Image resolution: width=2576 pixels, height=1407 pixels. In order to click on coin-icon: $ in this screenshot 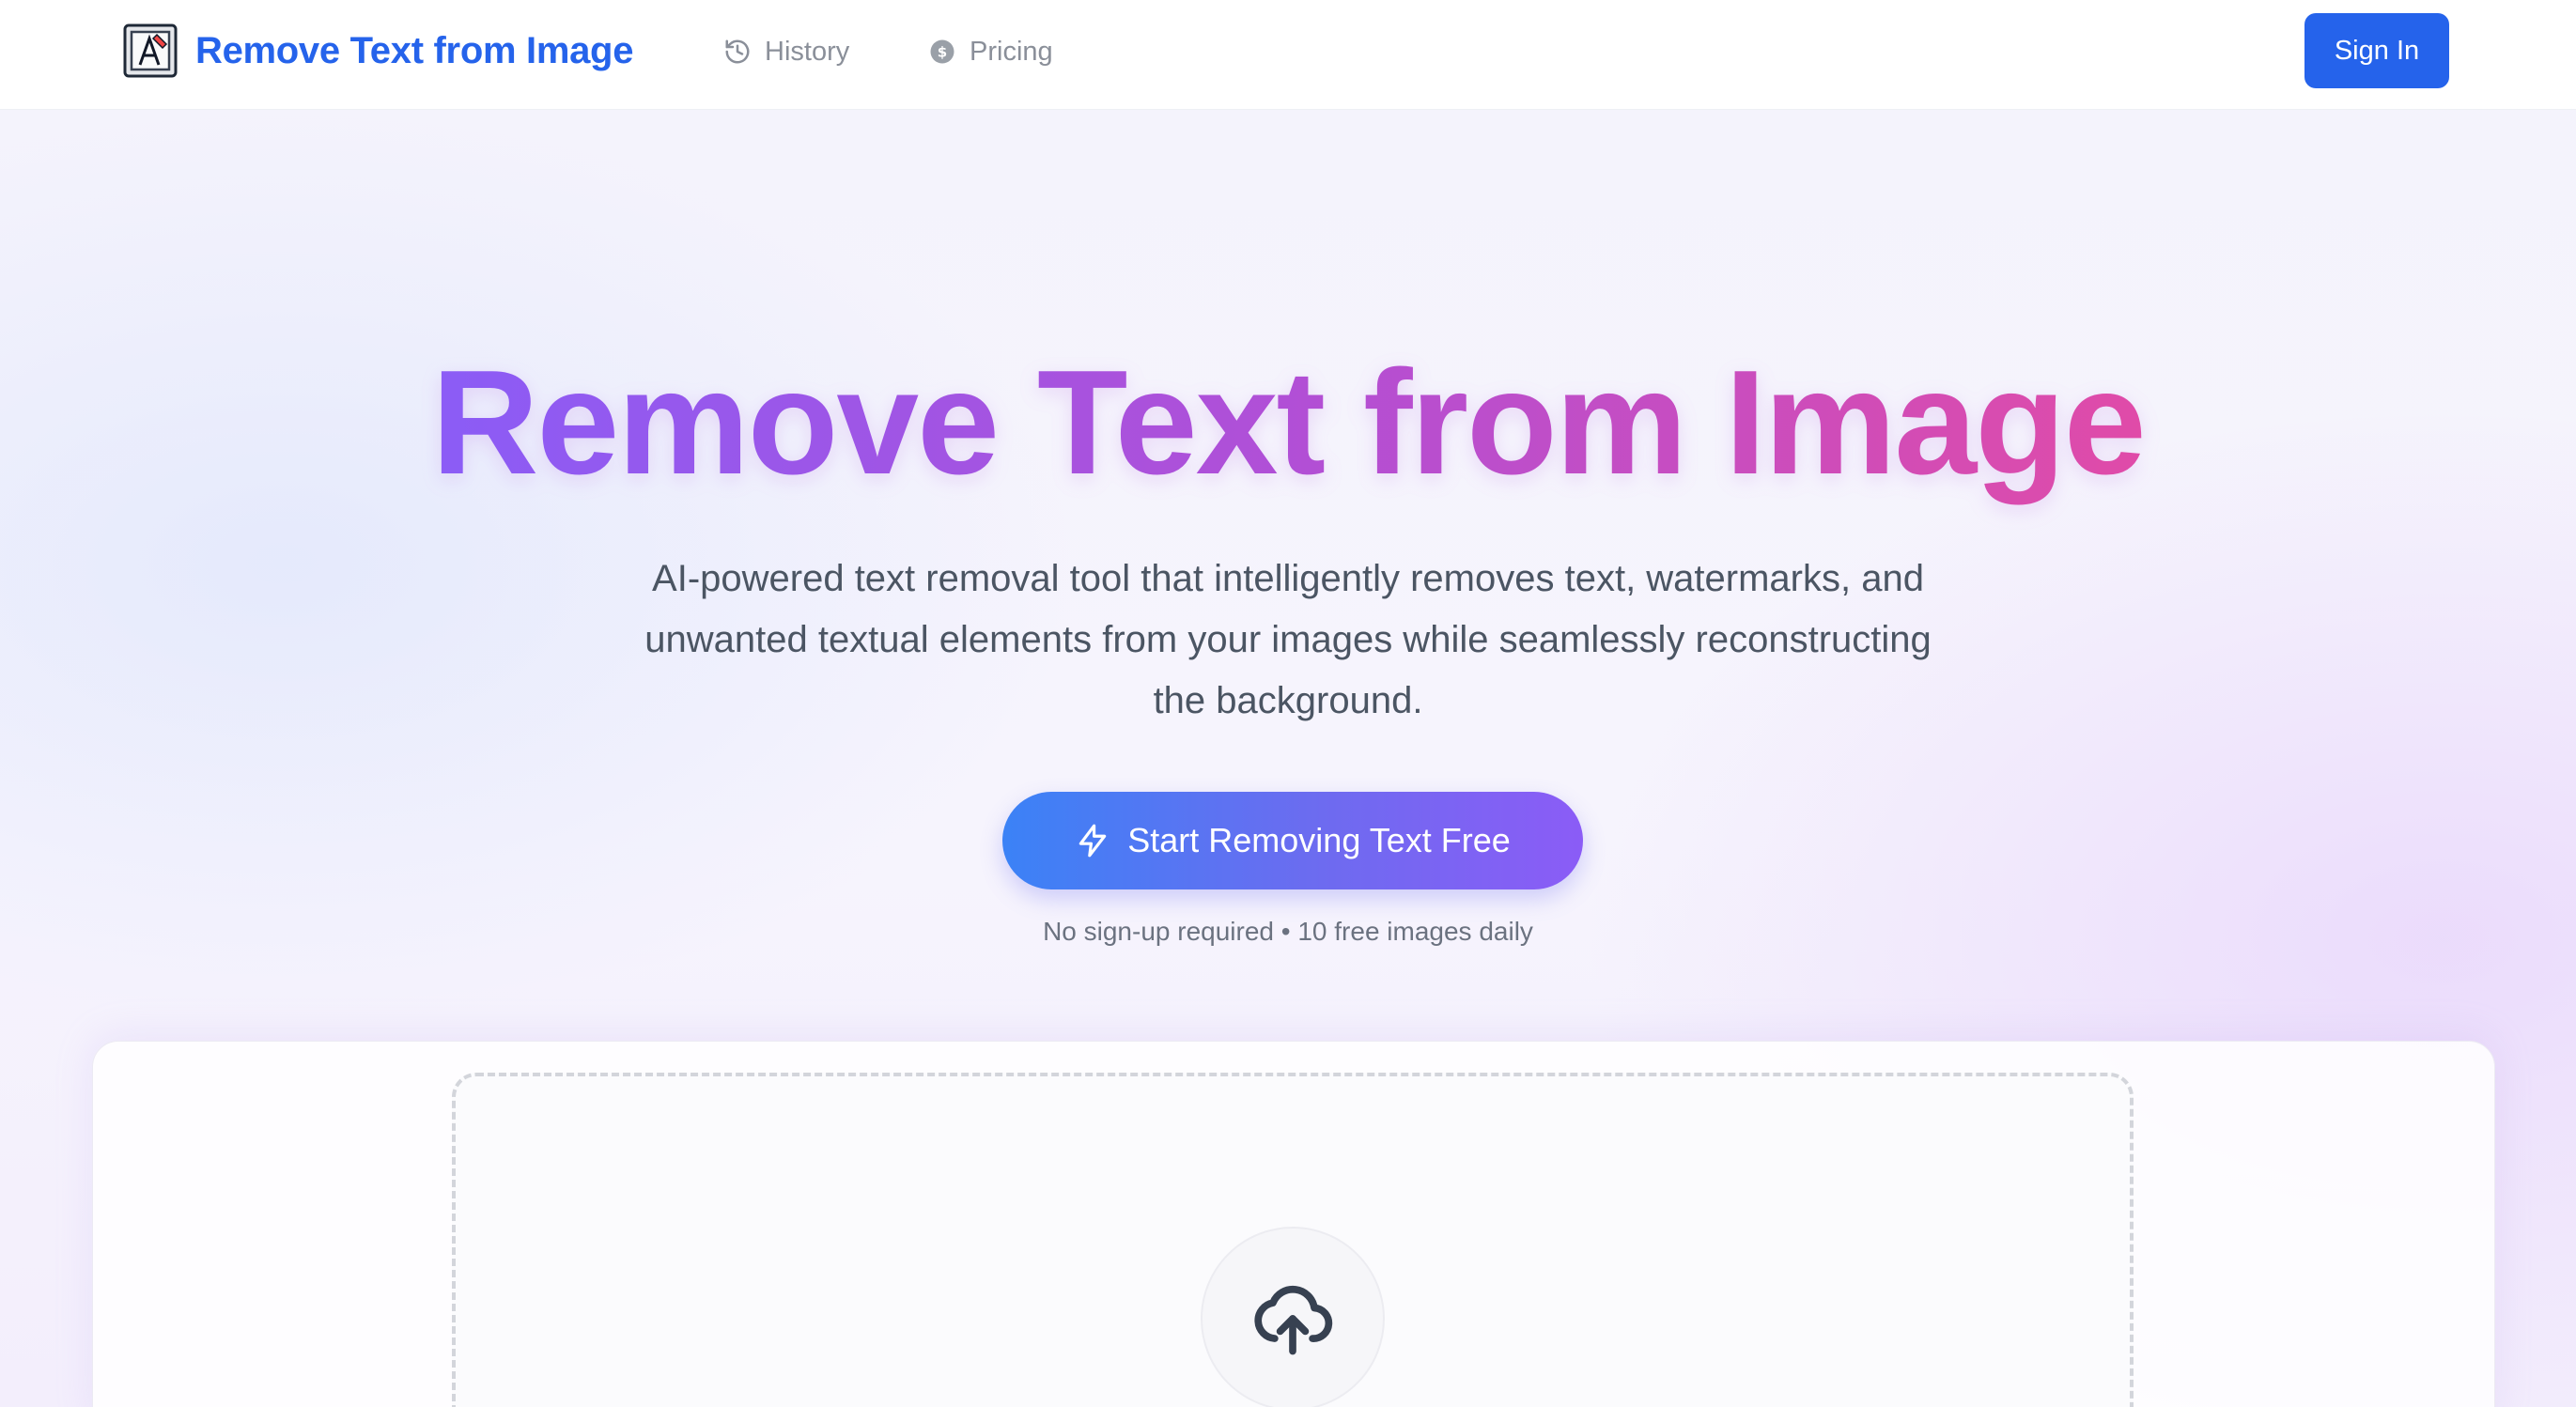, I will do `click(942, 52)`.